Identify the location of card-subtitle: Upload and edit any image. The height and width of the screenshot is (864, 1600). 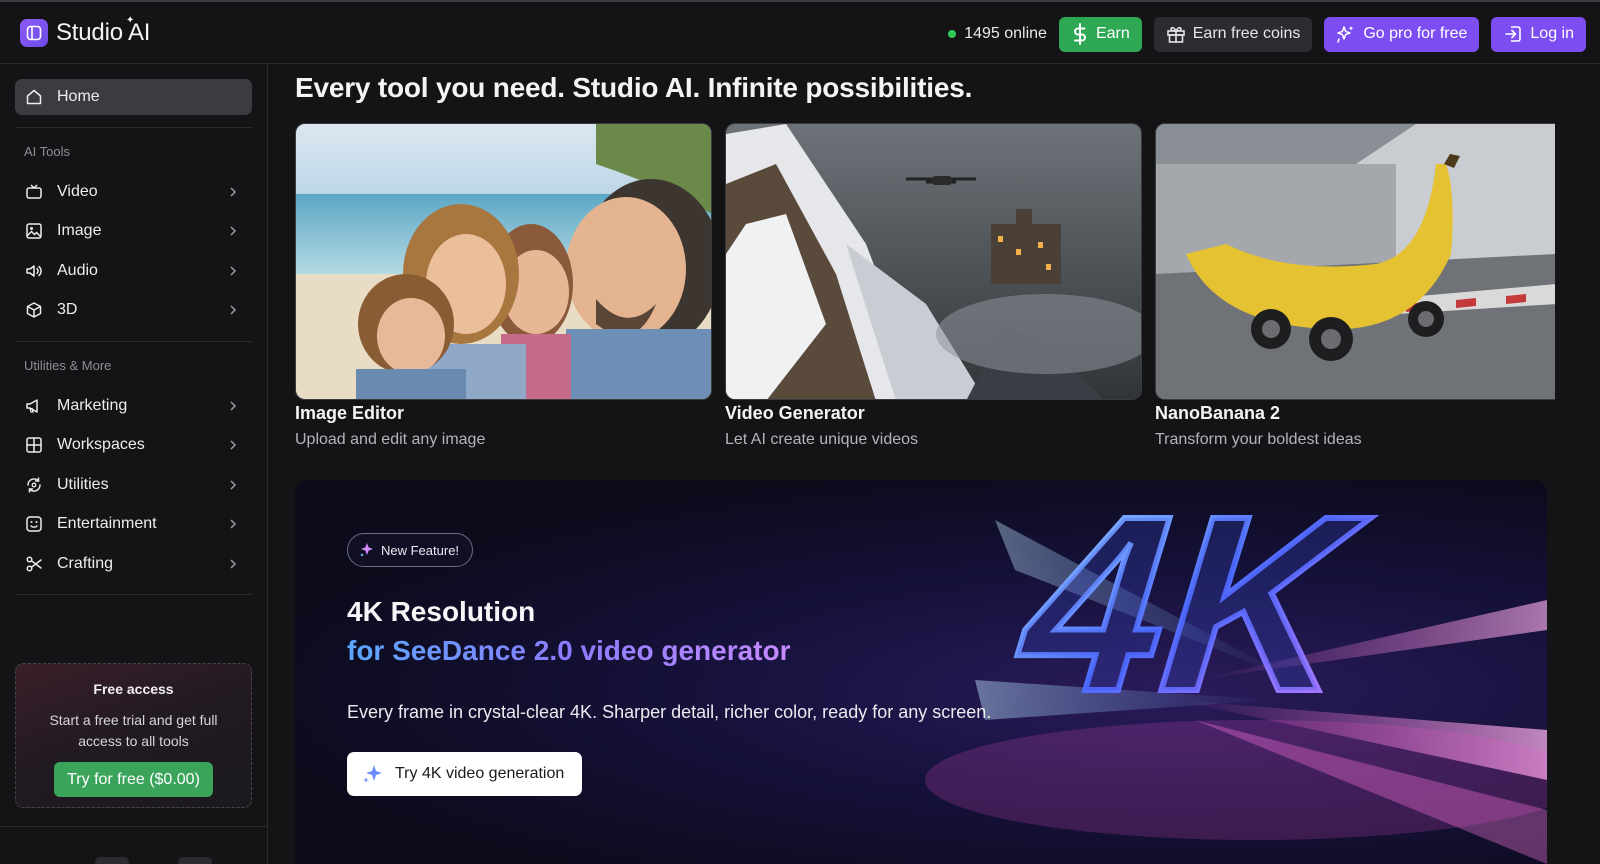
(390, 439).